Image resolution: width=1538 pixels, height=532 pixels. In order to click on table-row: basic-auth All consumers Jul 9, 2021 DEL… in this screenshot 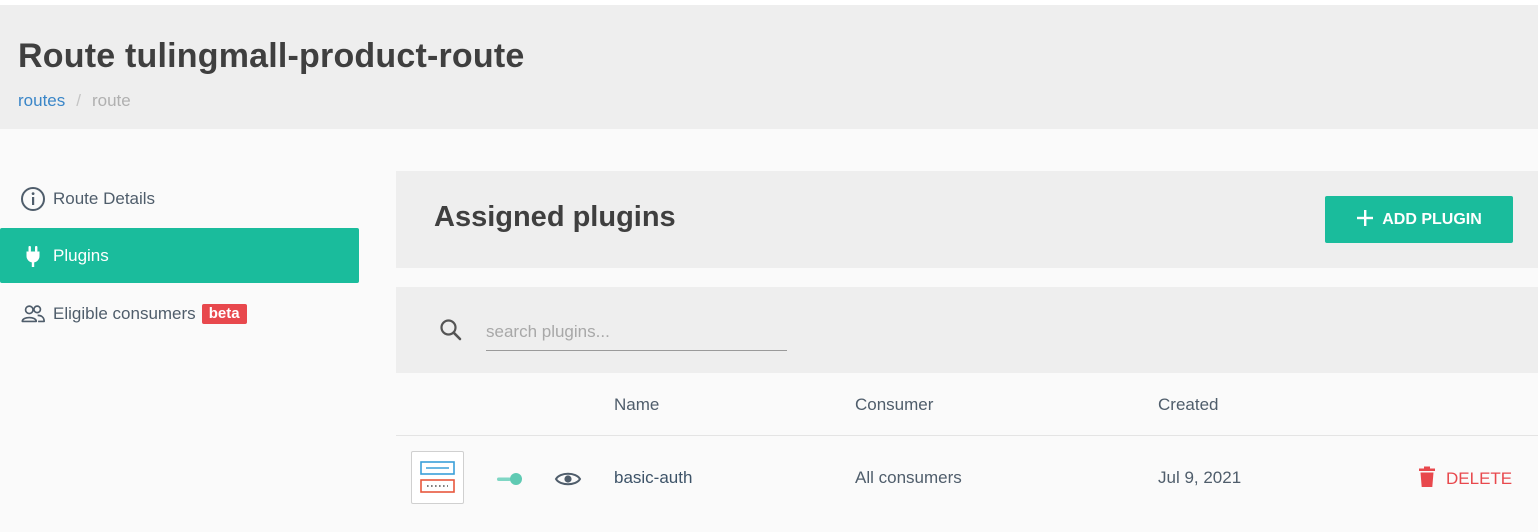, I will do `click(967, 484)`.